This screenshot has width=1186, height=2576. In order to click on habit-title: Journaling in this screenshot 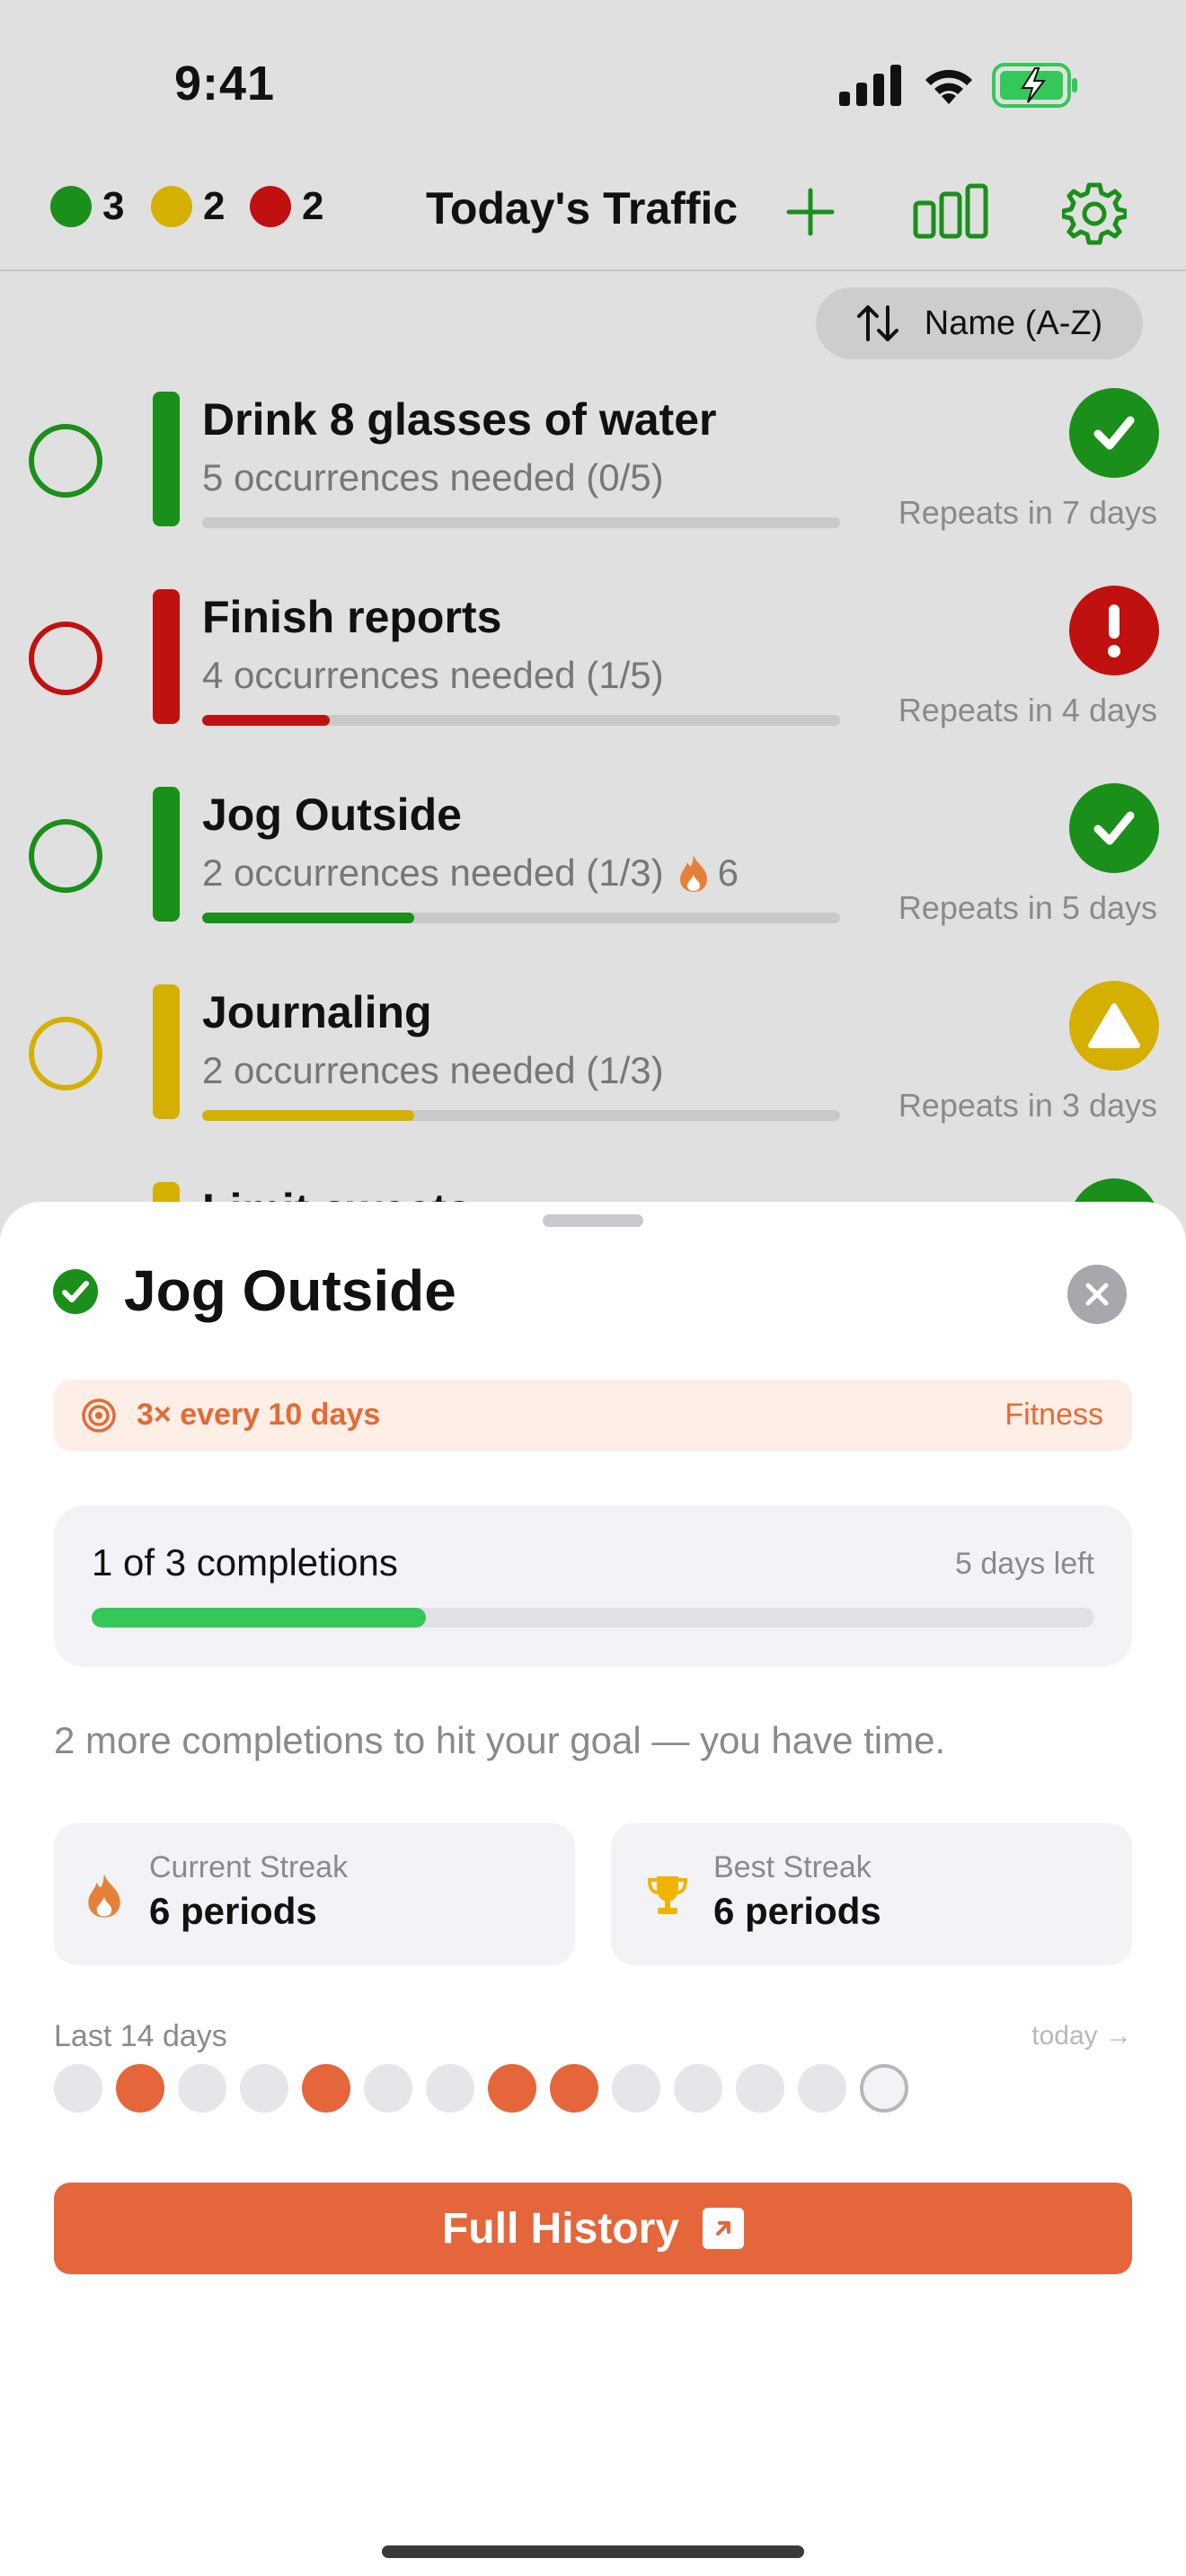, I will do `click(317, 1012)`.